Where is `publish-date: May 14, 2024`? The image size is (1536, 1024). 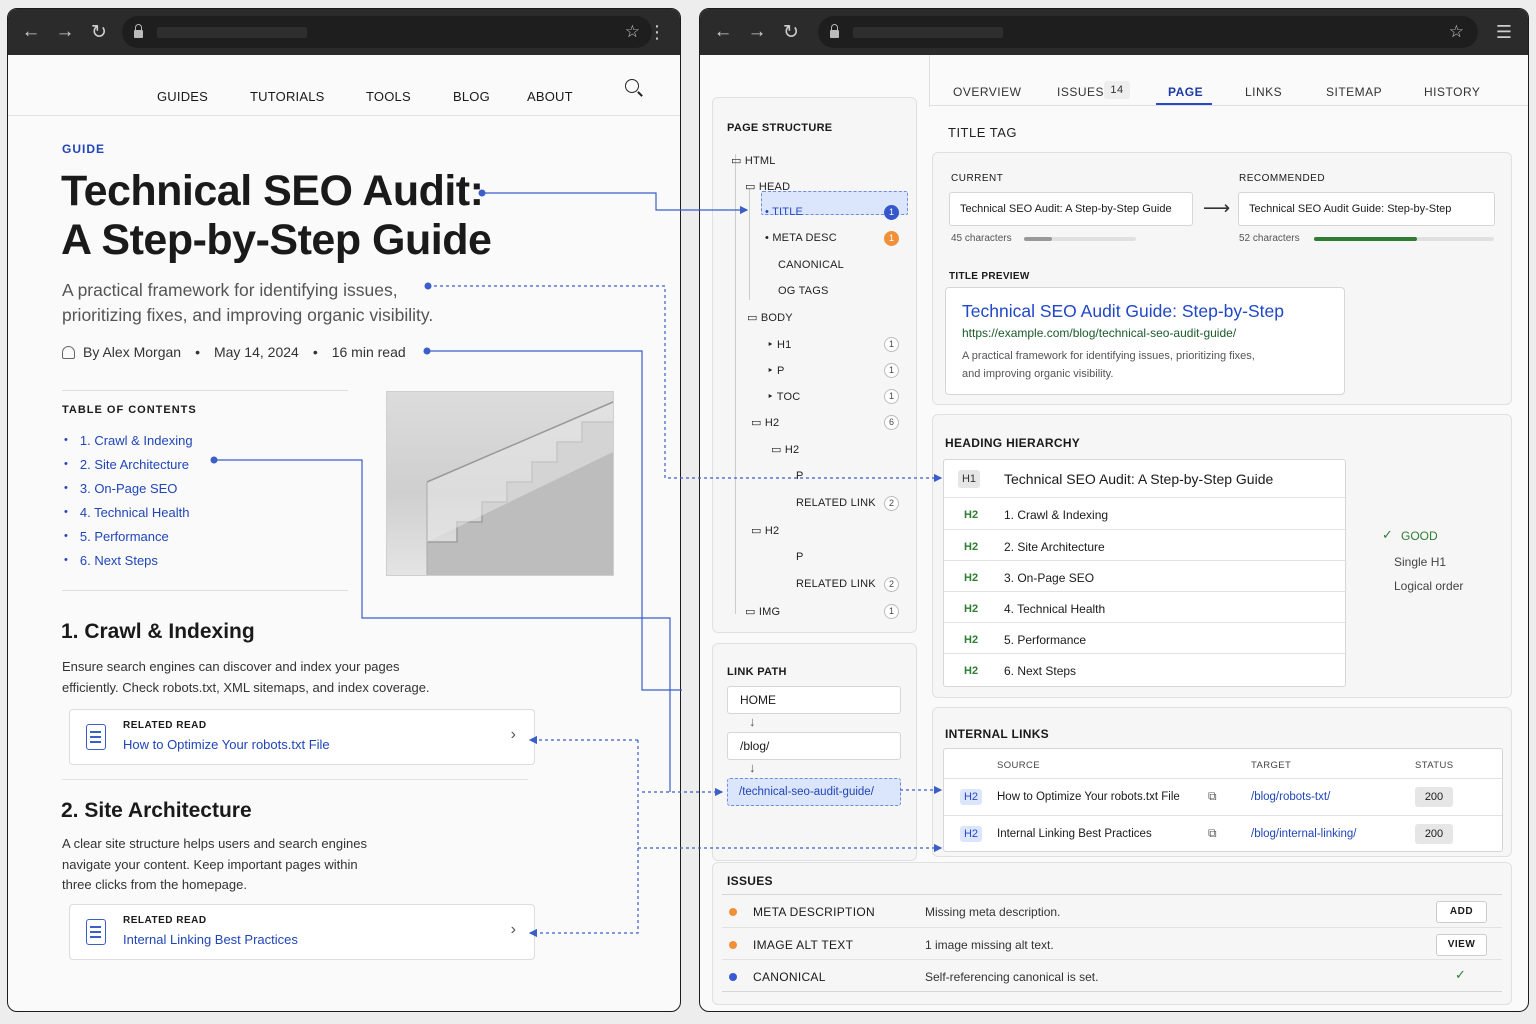 publish-date: May 14, 2024 is located at coordinates (256, 352).